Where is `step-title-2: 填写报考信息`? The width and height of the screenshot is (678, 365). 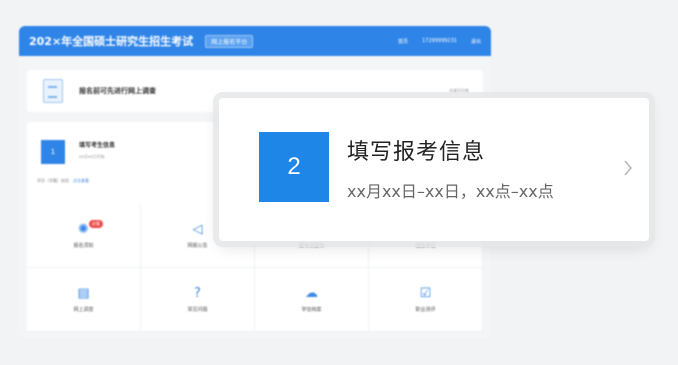 step-title-2: 填写报考信息 is located at coordinates (416, 152).